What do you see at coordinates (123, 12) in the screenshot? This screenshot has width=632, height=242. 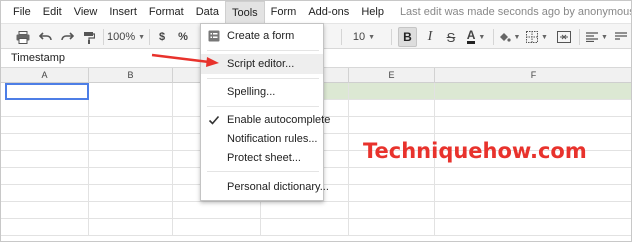 I see `menu-insert: Insert` at bounding box center [123, 12].